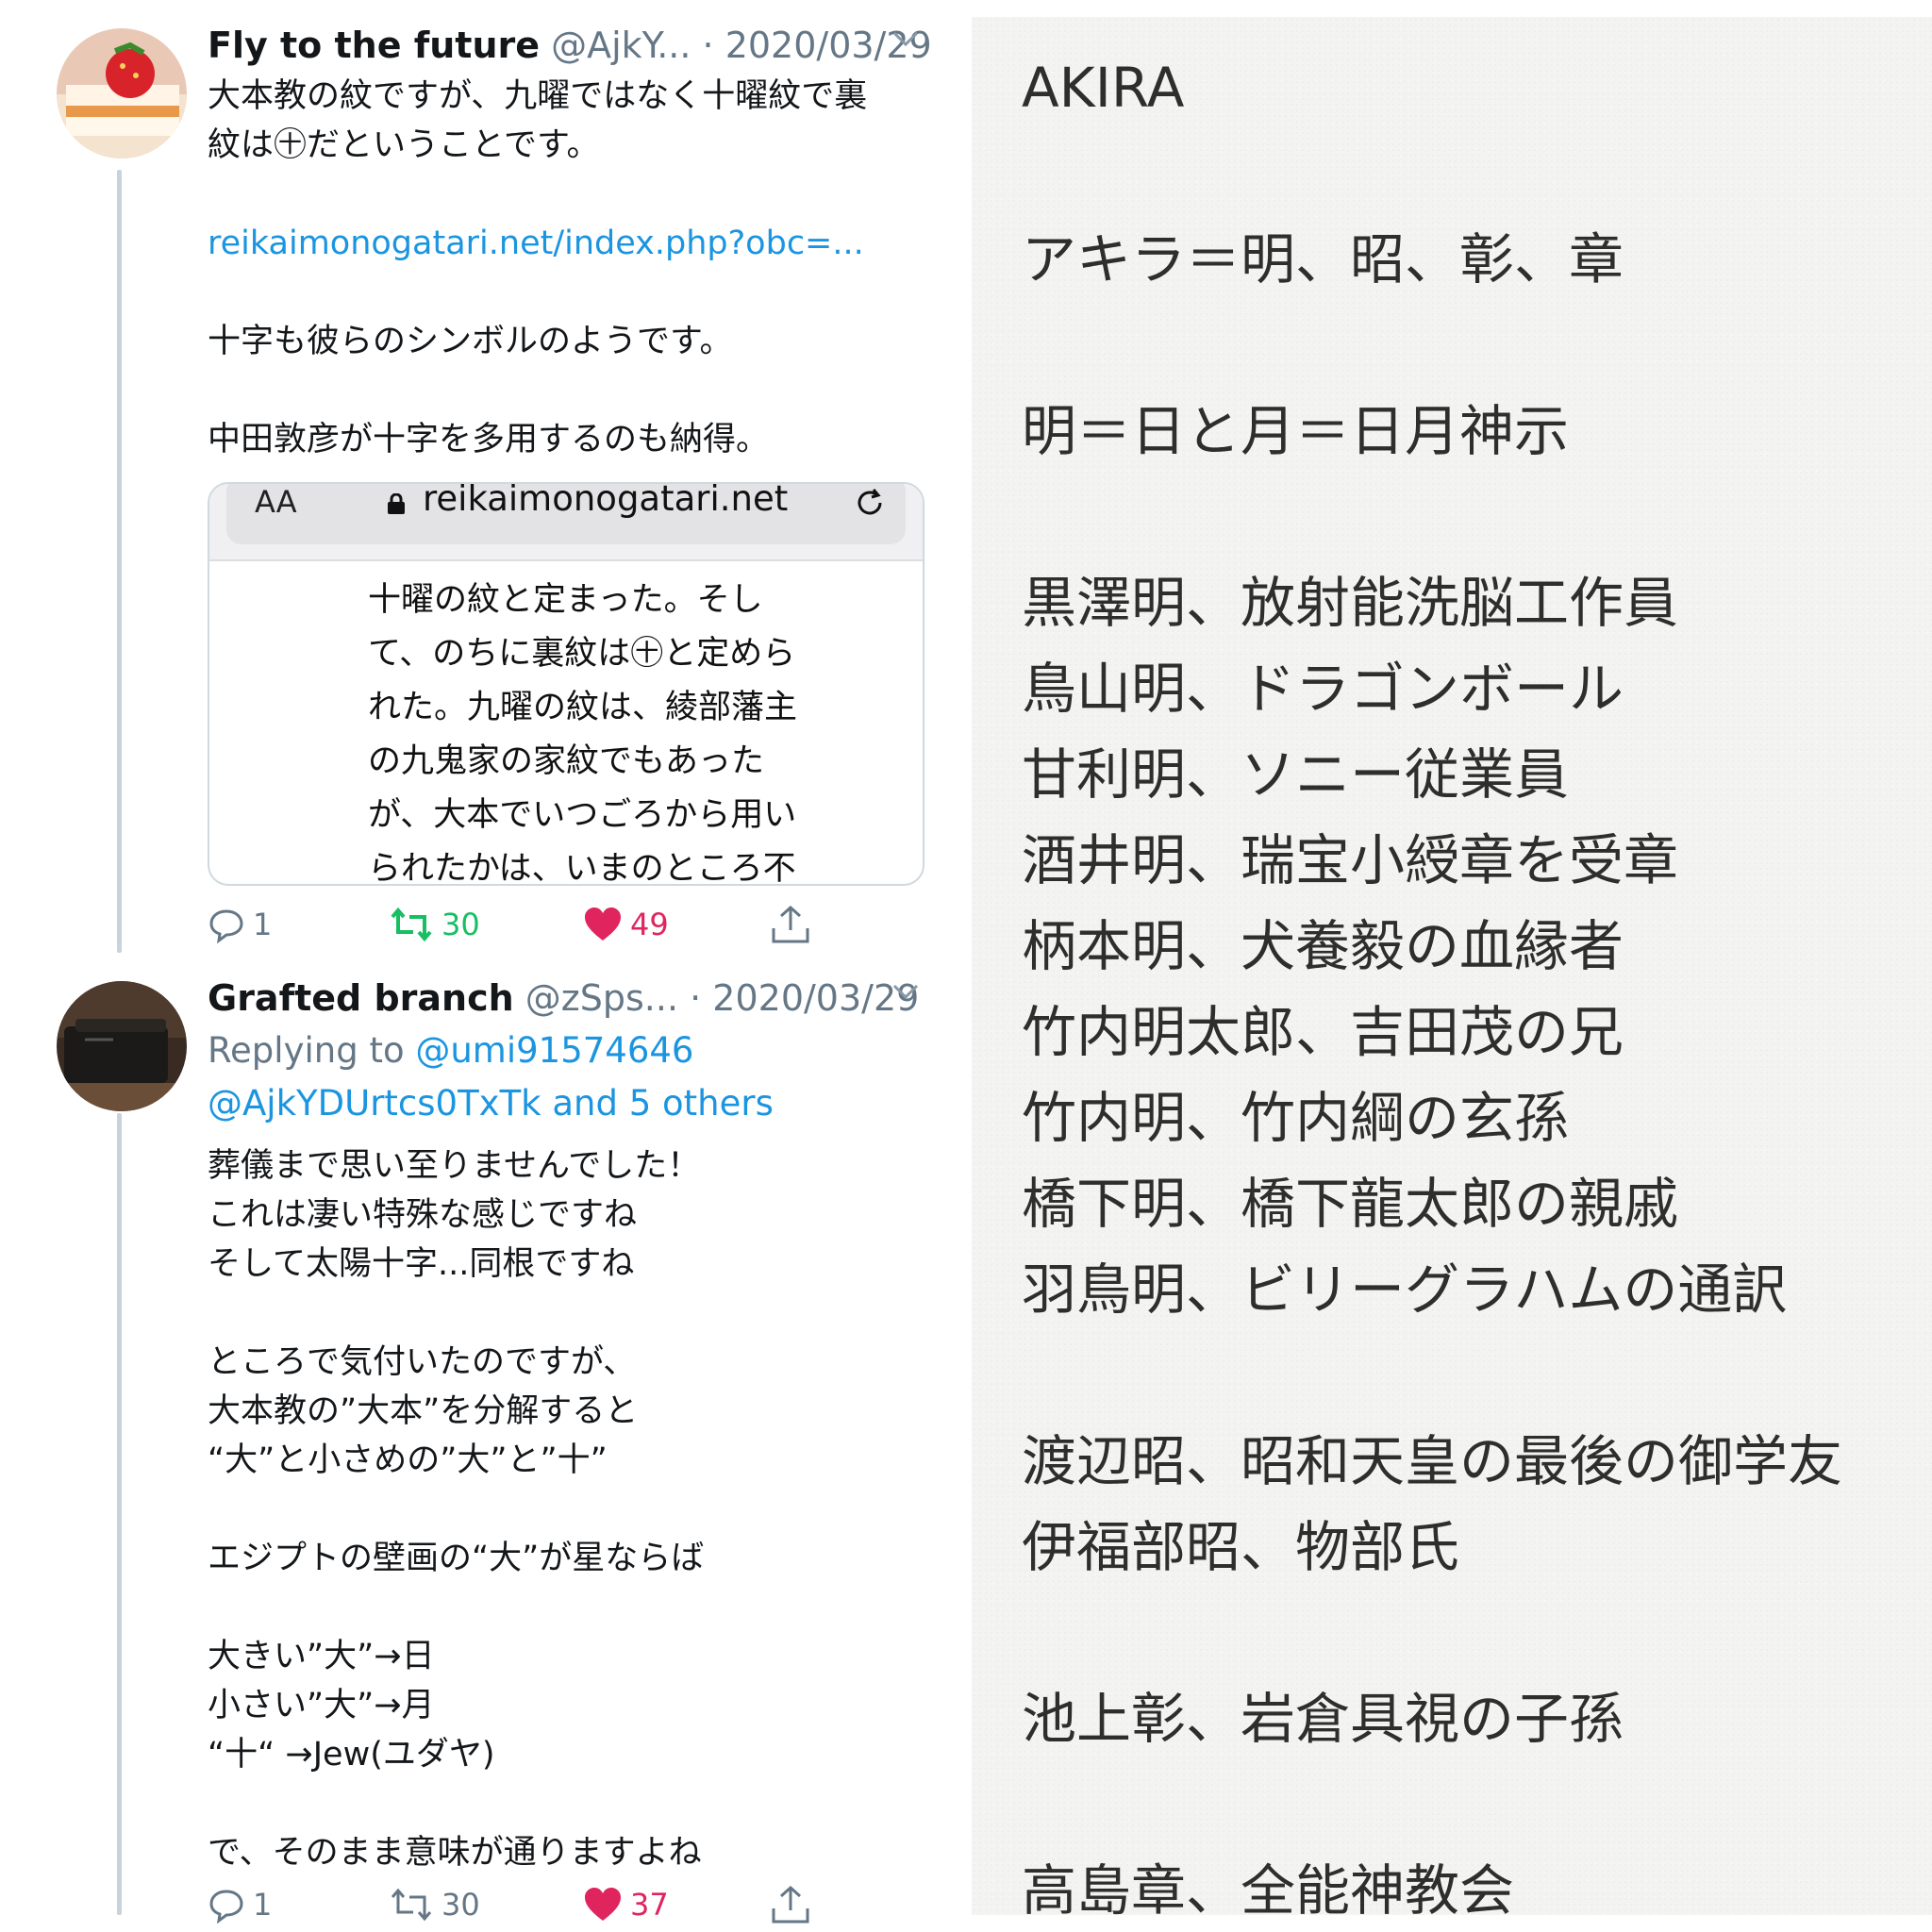 The width and height of the screenshot is (1932, 1932). I want to click on note-line: 鳥山明、ドラゴンボール, so click(1323, 689).